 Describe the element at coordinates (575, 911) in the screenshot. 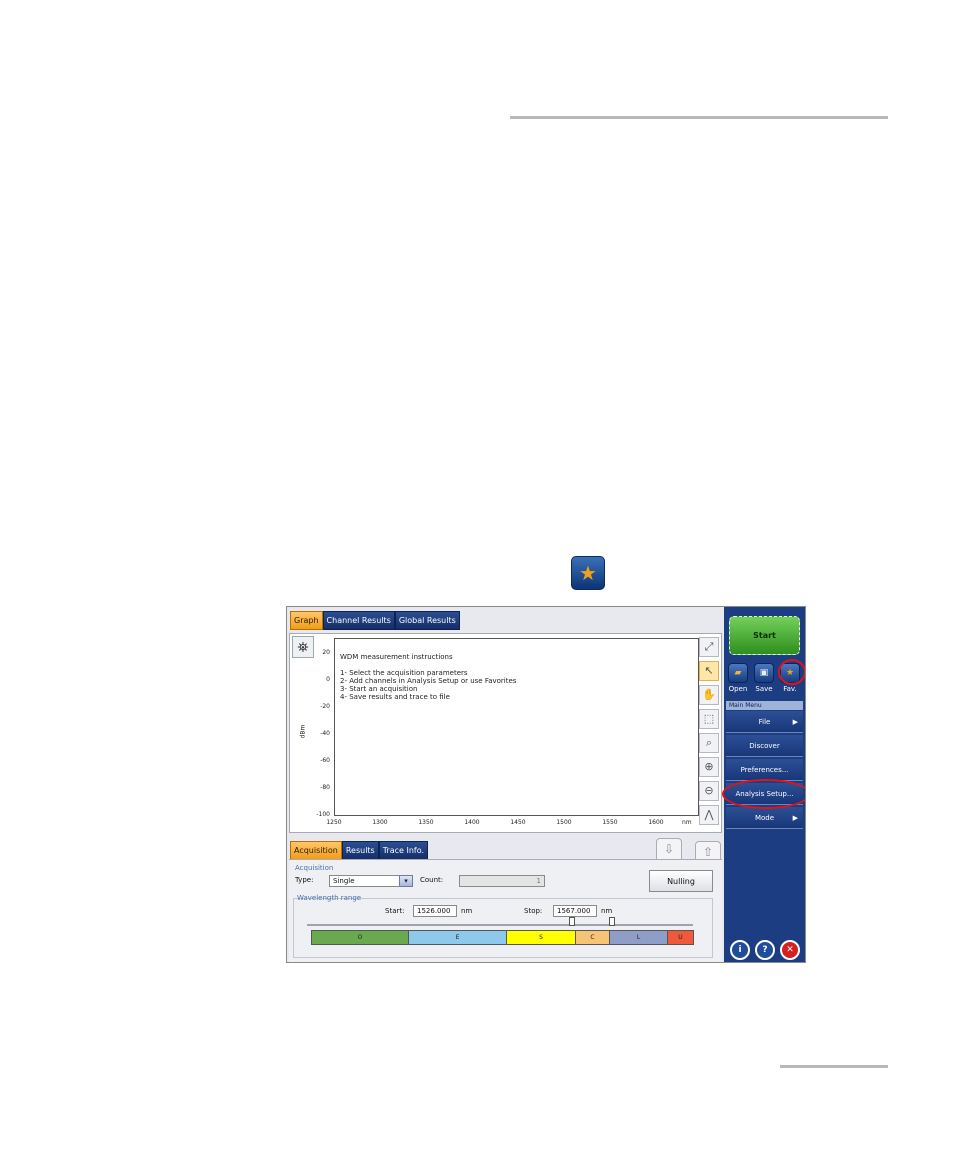

I see `stop-field: 1567.000` at that location.